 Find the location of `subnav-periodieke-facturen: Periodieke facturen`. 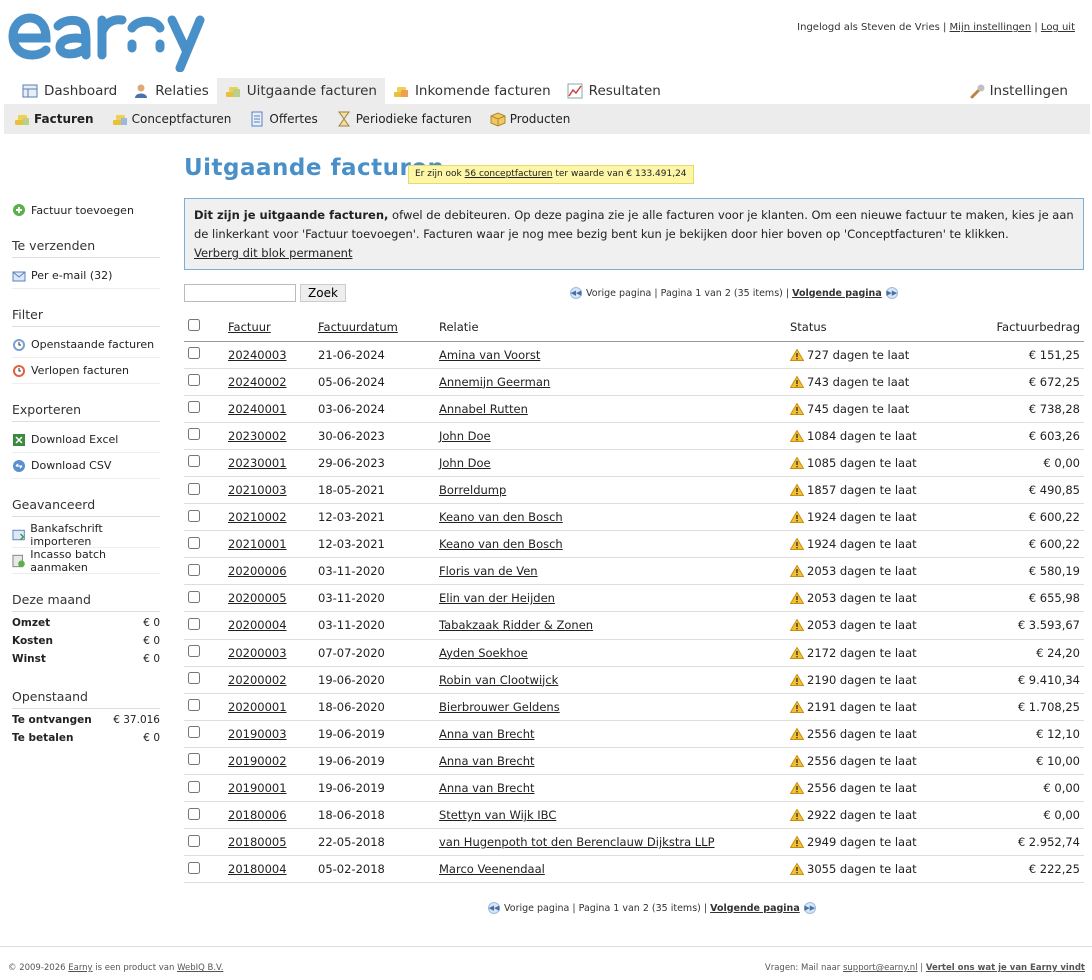

subnav-periodieke-facturen: Periodieke facturen is located at coordinates (404, 119).